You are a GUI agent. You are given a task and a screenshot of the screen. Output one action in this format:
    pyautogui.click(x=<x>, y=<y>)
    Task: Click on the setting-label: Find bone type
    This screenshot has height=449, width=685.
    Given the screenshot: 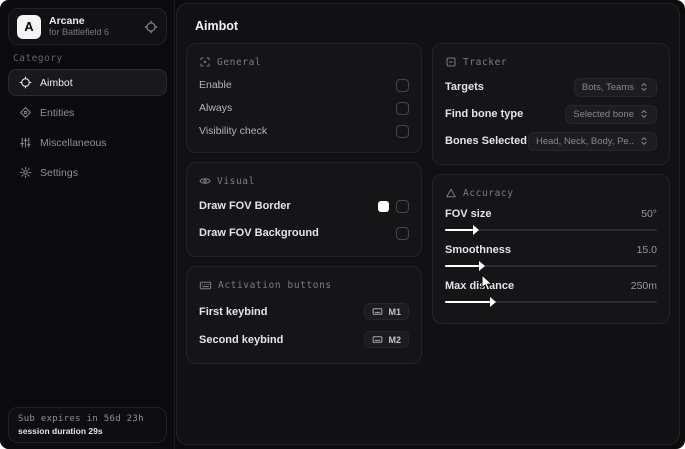 What is the action you would take?
    pyautogui.click(x=484, y=114)
    